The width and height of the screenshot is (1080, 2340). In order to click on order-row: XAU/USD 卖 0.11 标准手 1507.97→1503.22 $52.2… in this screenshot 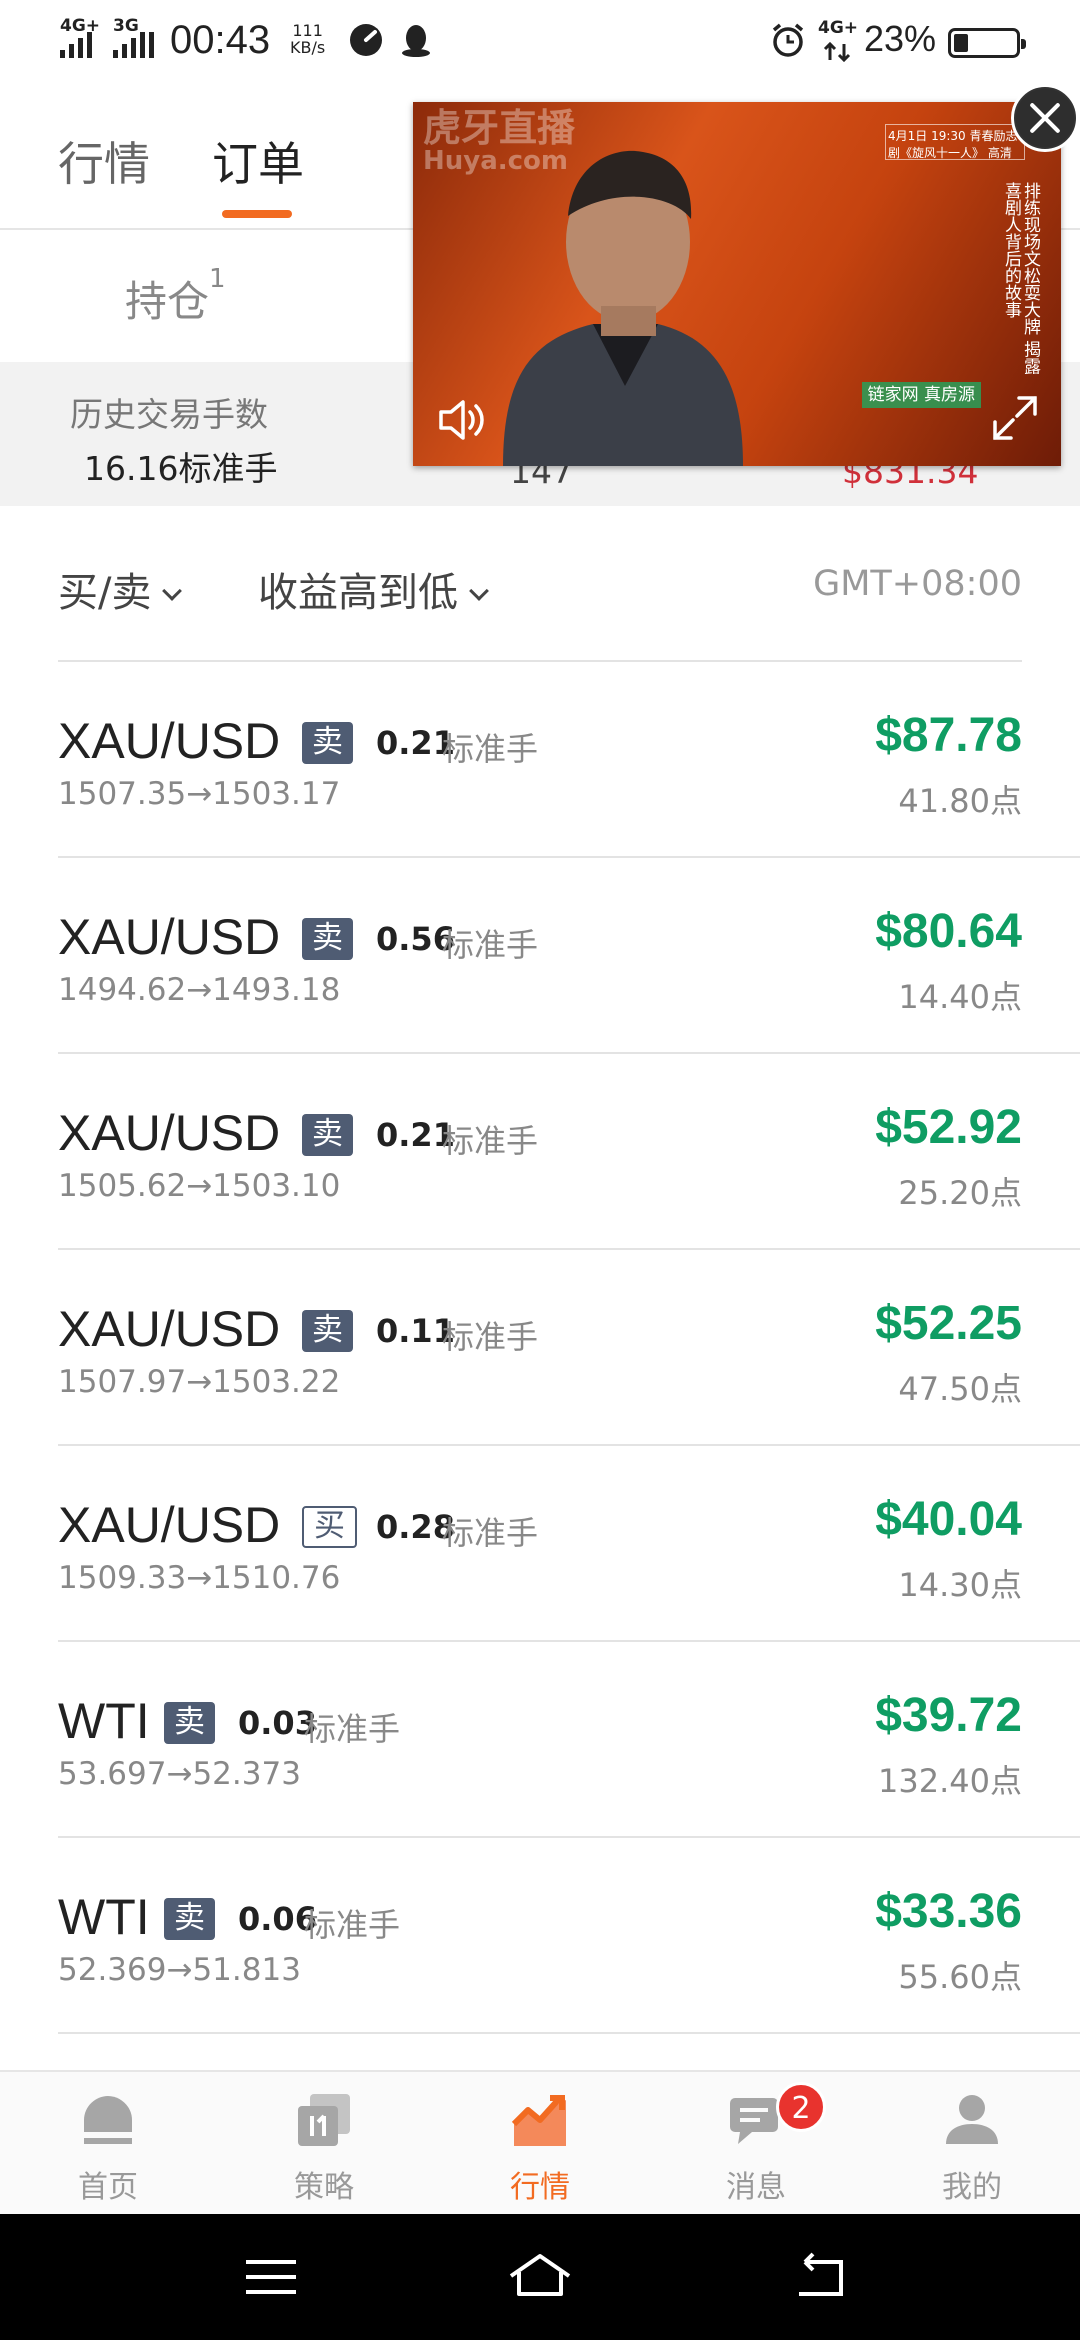, I will do `click(569, 1348)`.